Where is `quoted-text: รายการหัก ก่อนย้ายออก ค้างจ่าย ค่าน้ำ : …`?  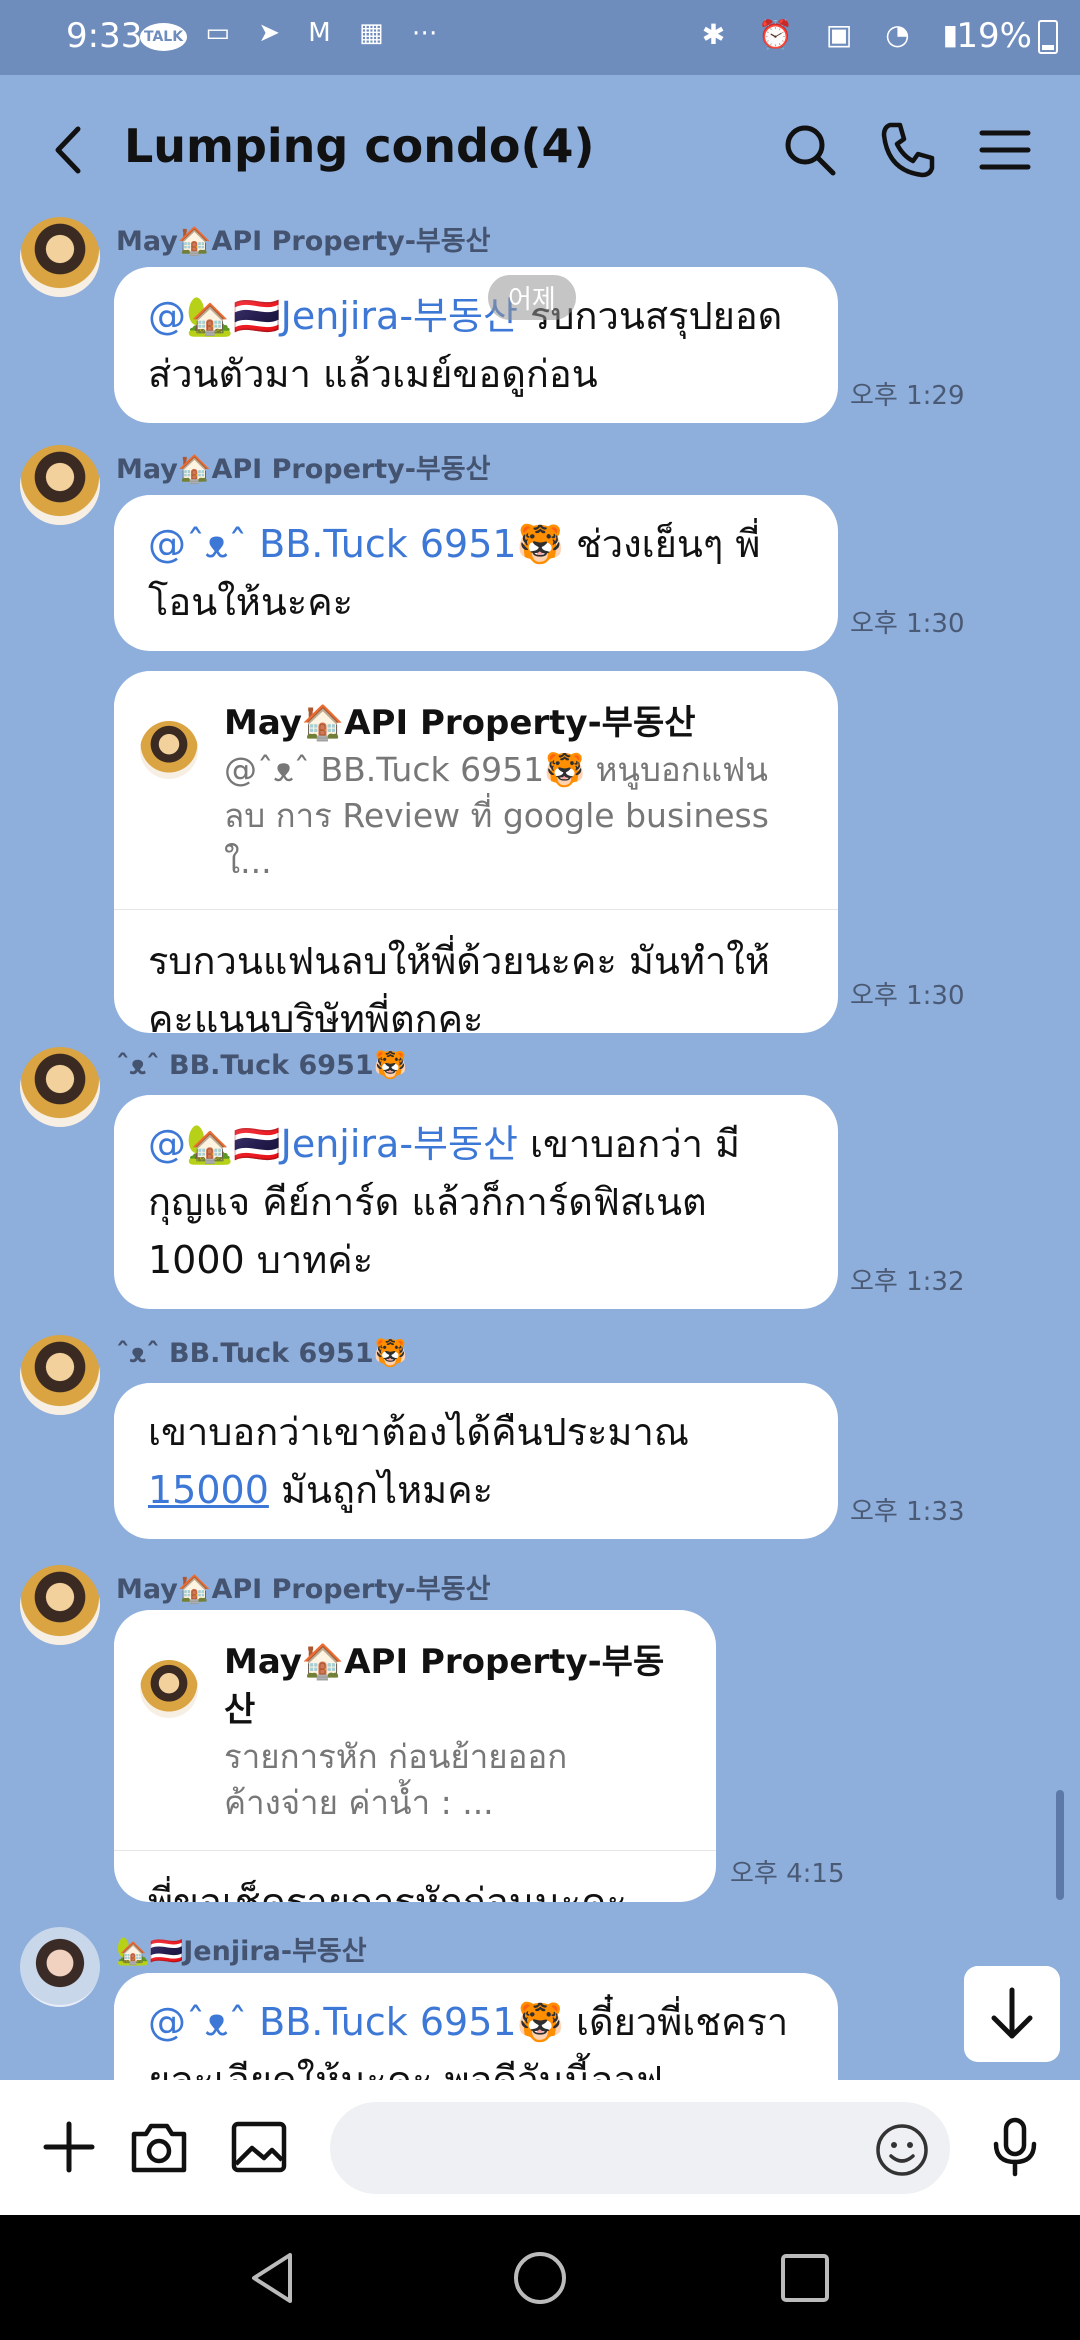
quoted-text: รายการหัก ก่อนย้ายออก ค้างจ่าย ค่าน้ำ : … is located at coordinates (396, 1779).